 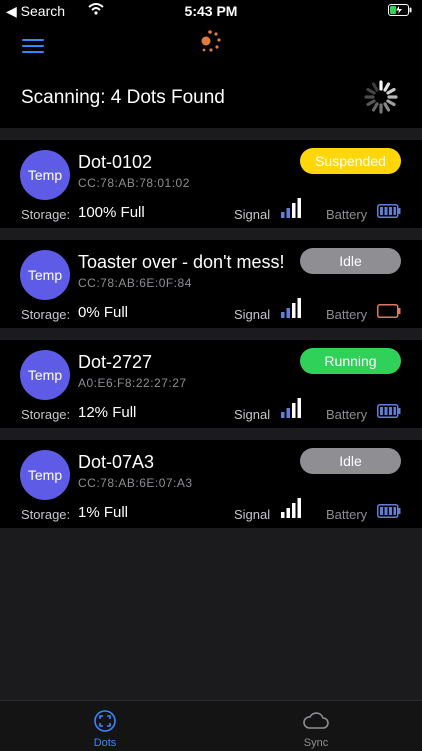 I want to click on status-bar: ◀ Search 5:43 PM, so click(x=211, y=11).